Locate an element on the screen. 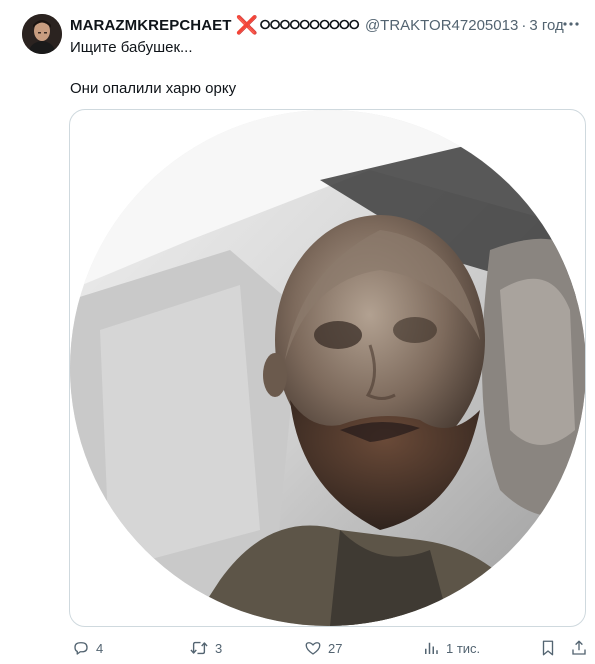  more-options-button is located at coordinates (571, 24).